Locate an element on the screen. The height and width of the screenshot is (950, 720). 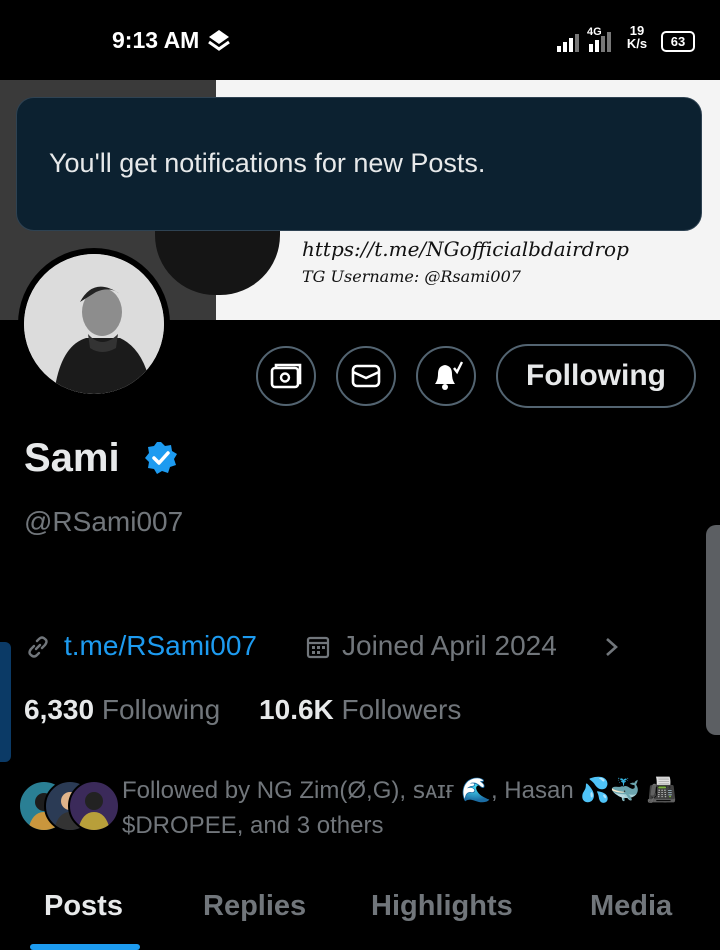
toast-message: You'll get notifications for new Posts. is located at coordinates (267, 163).